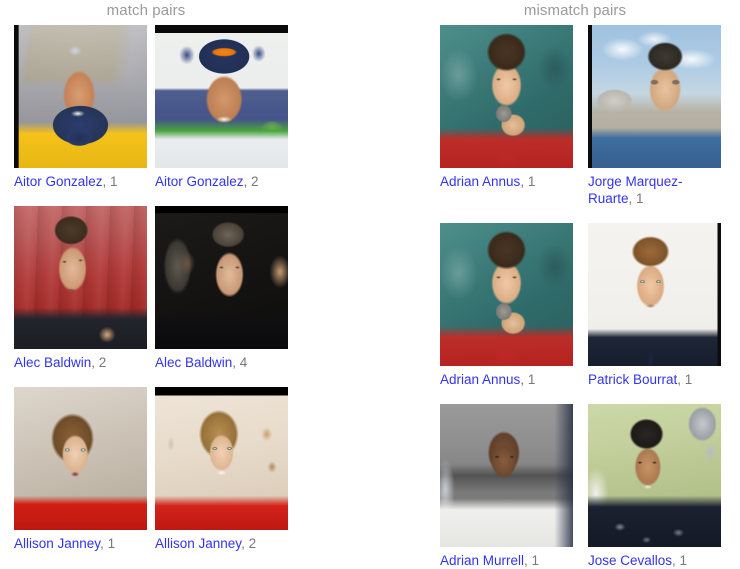 This screenshot has height=569, width=740. I want to click on pair-cell: Allison Janney, 2, so click(225, 469).